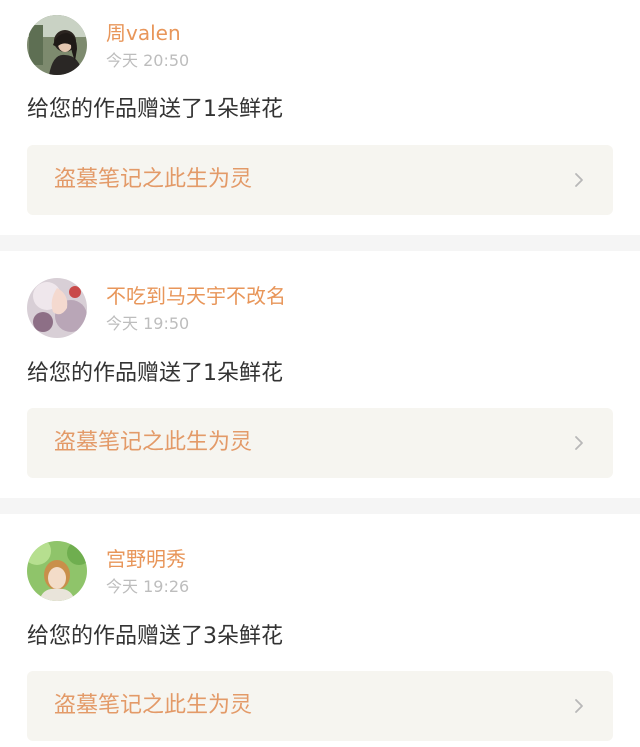 This screenshot has height=747, width=640. Describe the element at coordinates (148, 60) in the screenshot. I see `timestamp: 今天 20:50` at that location.